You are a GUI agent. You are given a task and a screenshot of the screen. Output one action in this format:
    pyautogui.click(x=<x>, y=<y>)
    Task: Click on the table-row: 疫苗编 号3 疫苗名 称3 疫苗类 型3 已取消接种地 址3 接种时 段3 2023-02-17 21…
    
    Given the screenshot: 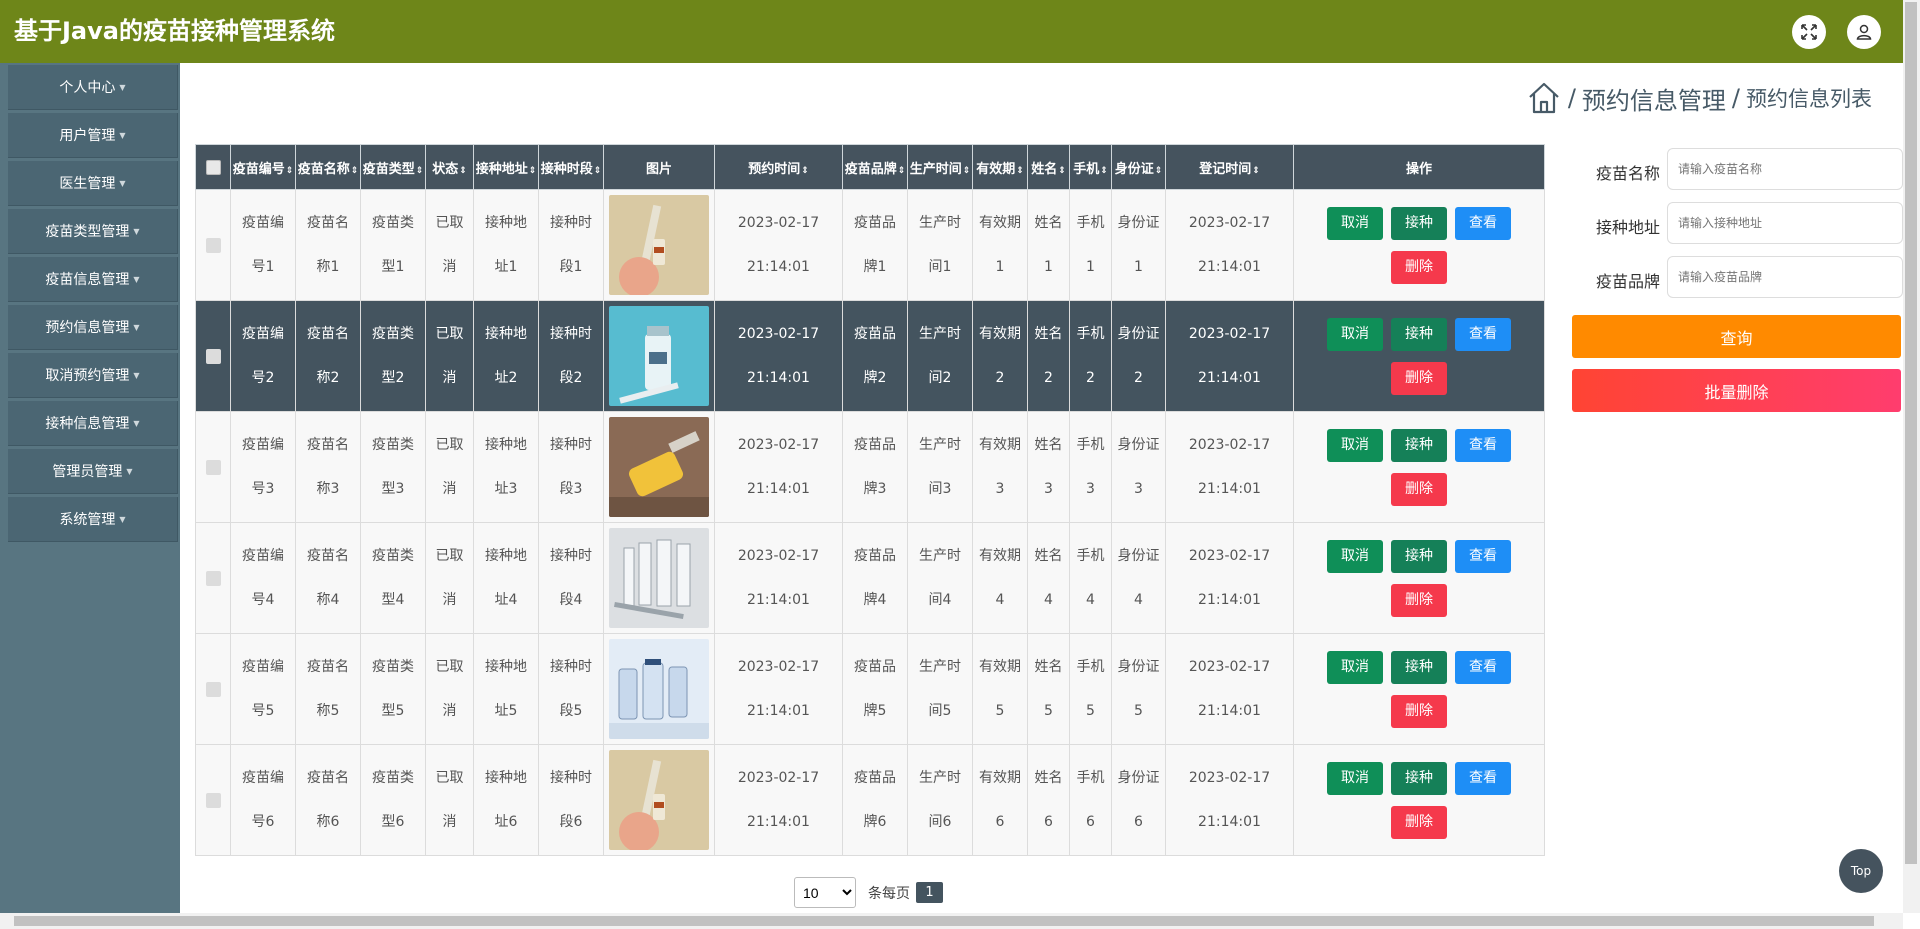 What is the action you would take?
    pyautogui.click(x=870, y=467)
    